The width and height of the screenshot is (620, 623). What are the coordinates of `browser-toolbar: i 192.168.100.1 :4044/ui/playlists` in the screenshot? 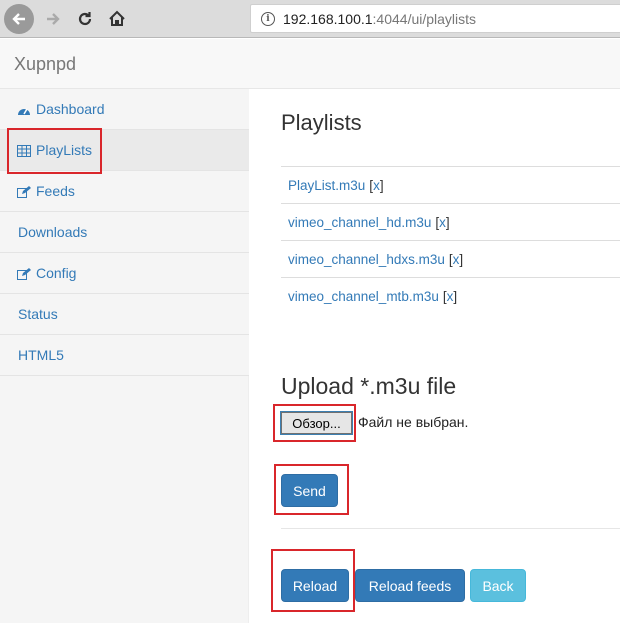 It's located at (310, 19).